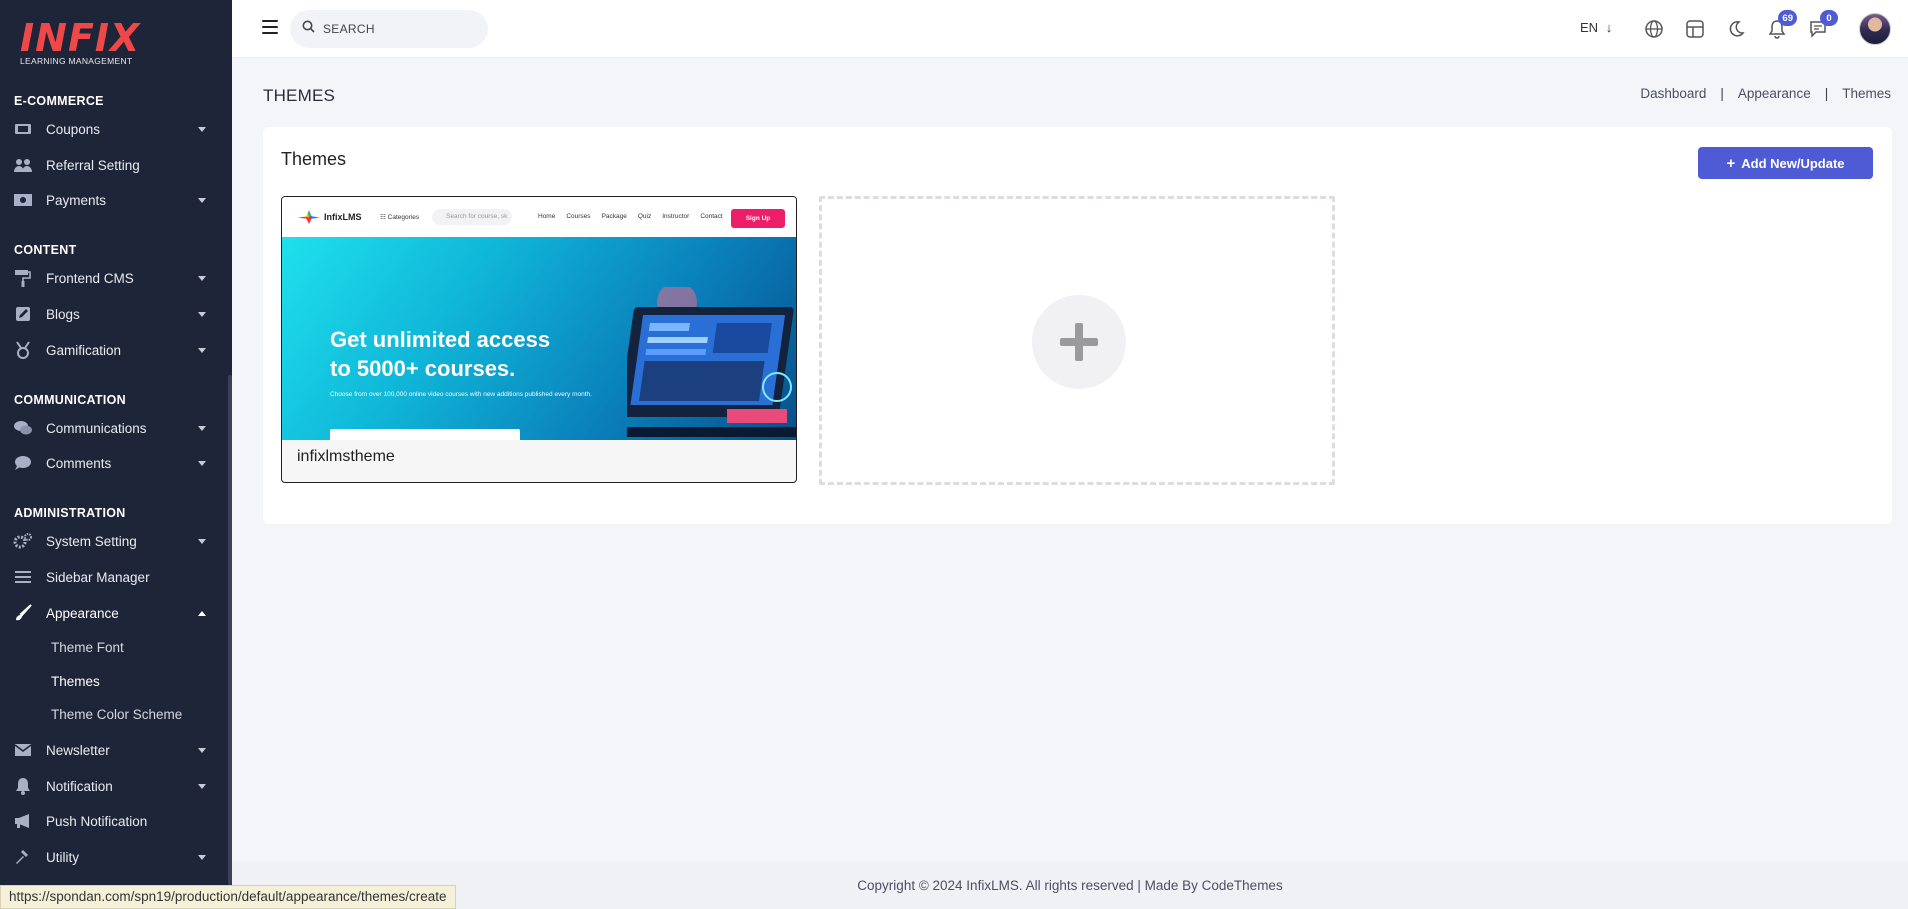 This screenshot has width=1908, height=909. What do you see at coordinates (23, 129) in the screenshot?
I see `ticket-icon` at bounding box center [23, 129].